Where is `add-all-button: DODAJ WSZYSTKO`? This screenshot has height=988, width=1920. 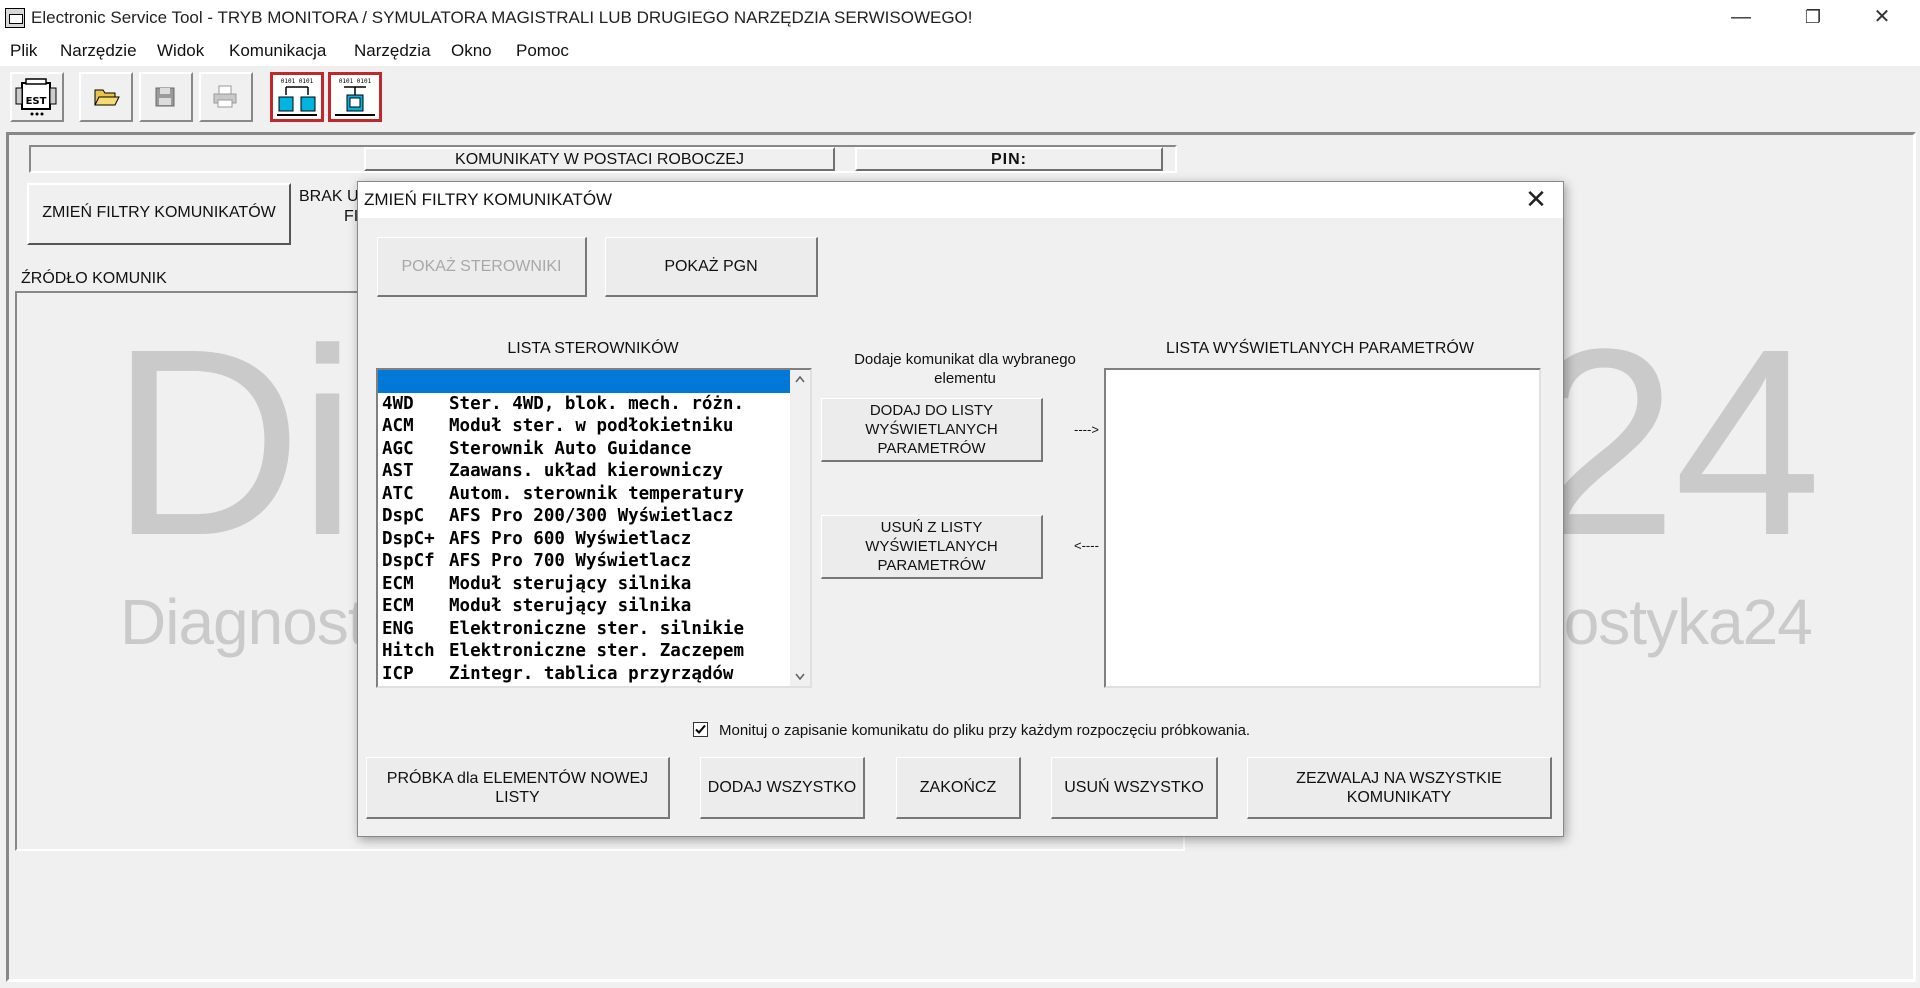
add-all-button: DODAJ WSZYSTKO is located at coordinates (782, 788).